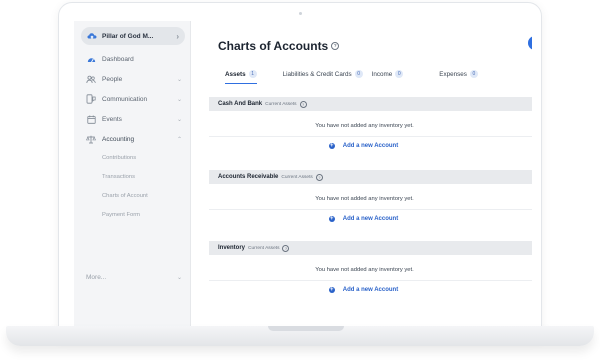 The width and height of the screenshot is (600, 361). Describe the element at coordinates (370, 104) in the screenshot. I see `section-header: Cash And Bank Current Assets ?` at that location.